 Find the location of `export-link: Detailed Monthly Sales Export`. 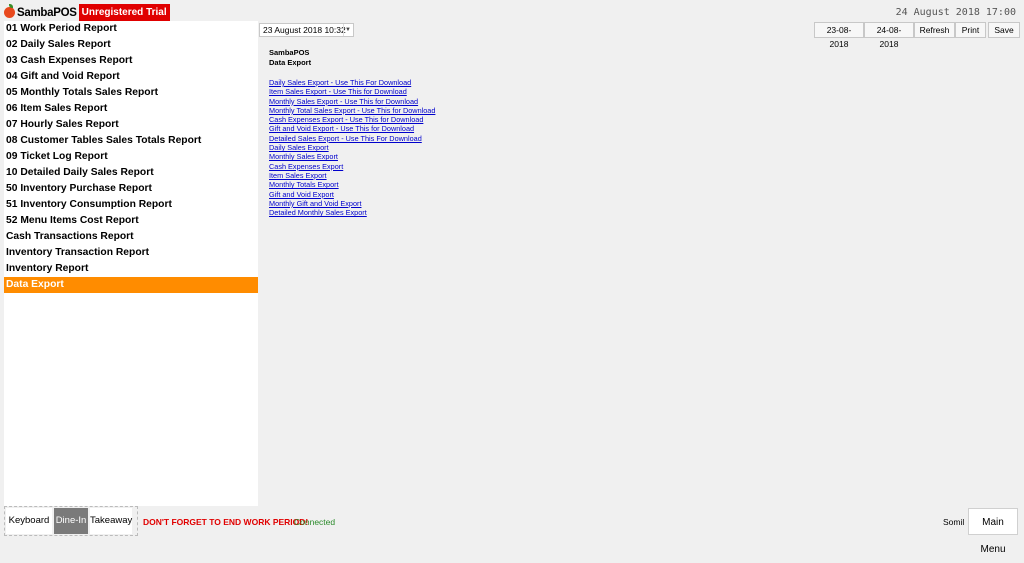

export-link: Detailed Monthly Sales Export is located at coordinates (352, 212).